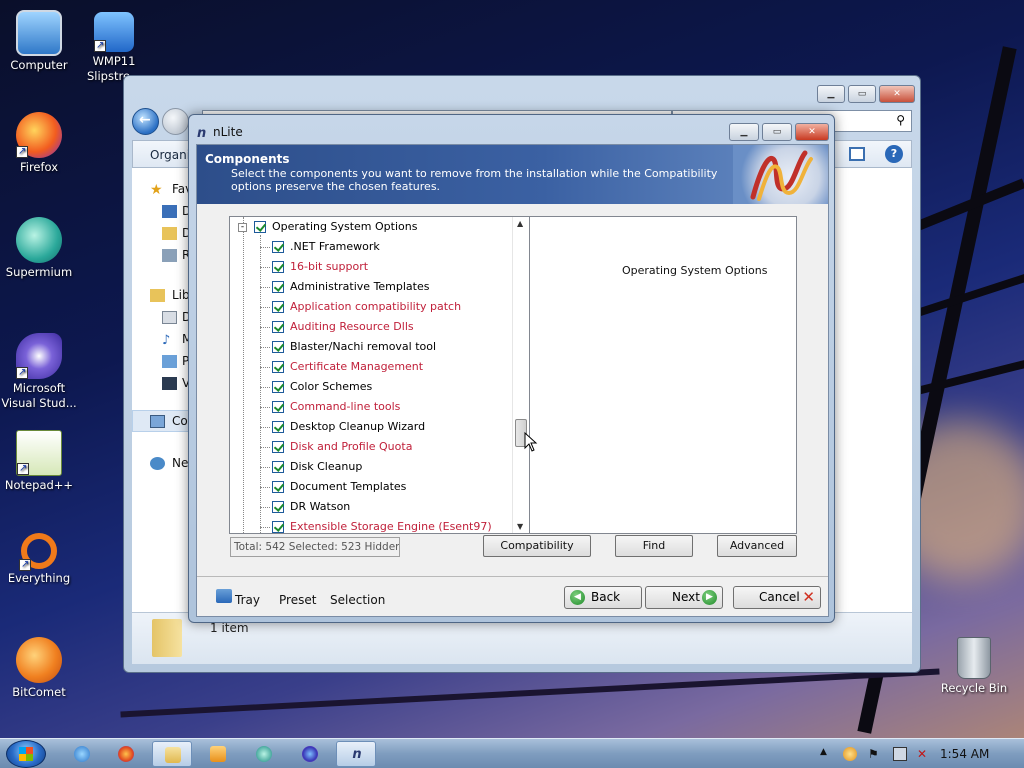 This screenshot has width=1024, height=768. I want to click on network-tray-icon, so click(900, 754).